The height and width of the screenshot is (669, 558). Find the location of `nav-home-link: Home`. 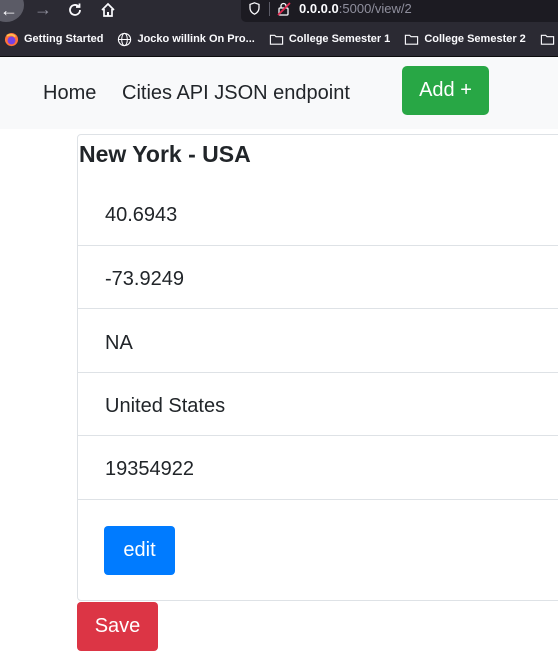

nav-home-link: Home is located at coordinates (69, 93).